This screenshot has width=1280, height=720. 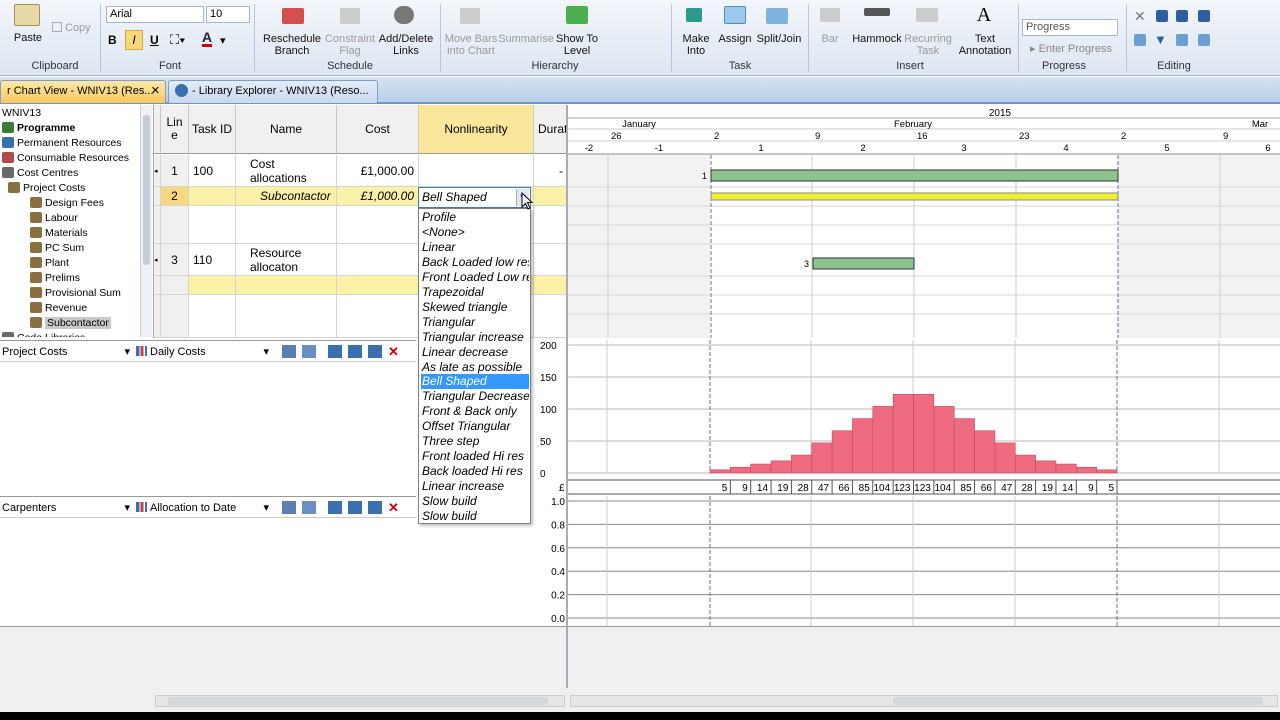 I want to click on add-delete-links-button: Add/Delete Links, so click(x=406, y=45).